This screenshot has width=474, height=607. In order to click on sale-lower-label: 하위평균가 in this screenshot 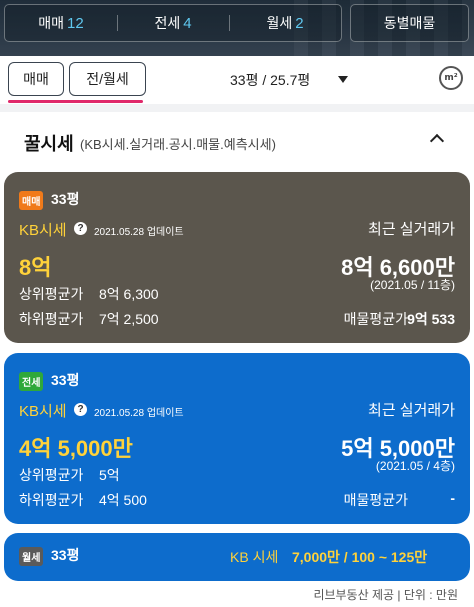, I will do `click(51, 319)`.